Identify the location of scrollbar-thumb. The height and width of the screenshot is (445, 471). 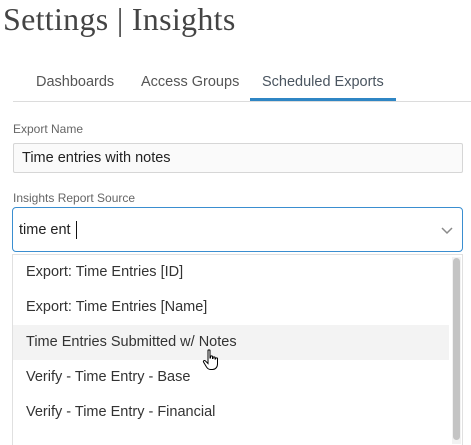
(456, 349).